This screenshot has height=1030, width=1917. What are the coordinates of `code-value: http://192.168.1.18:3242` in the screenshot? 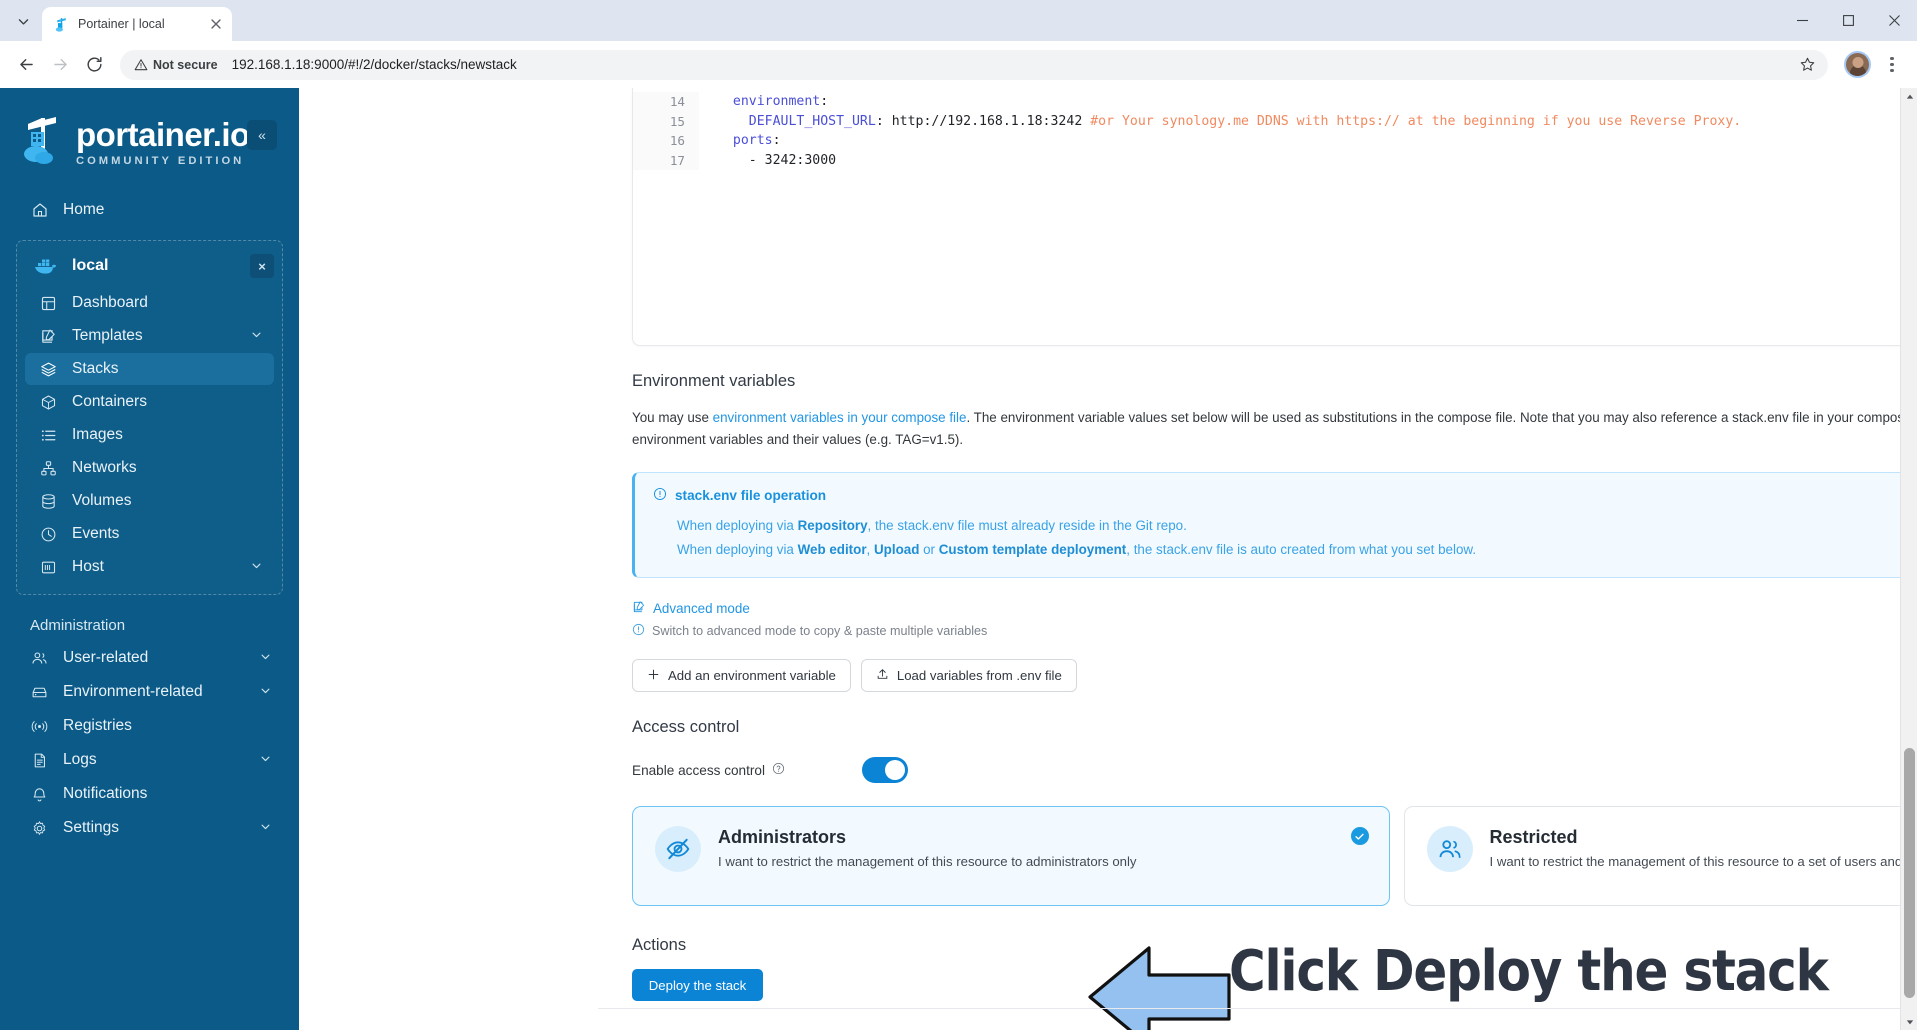 It's located at (983, 121).